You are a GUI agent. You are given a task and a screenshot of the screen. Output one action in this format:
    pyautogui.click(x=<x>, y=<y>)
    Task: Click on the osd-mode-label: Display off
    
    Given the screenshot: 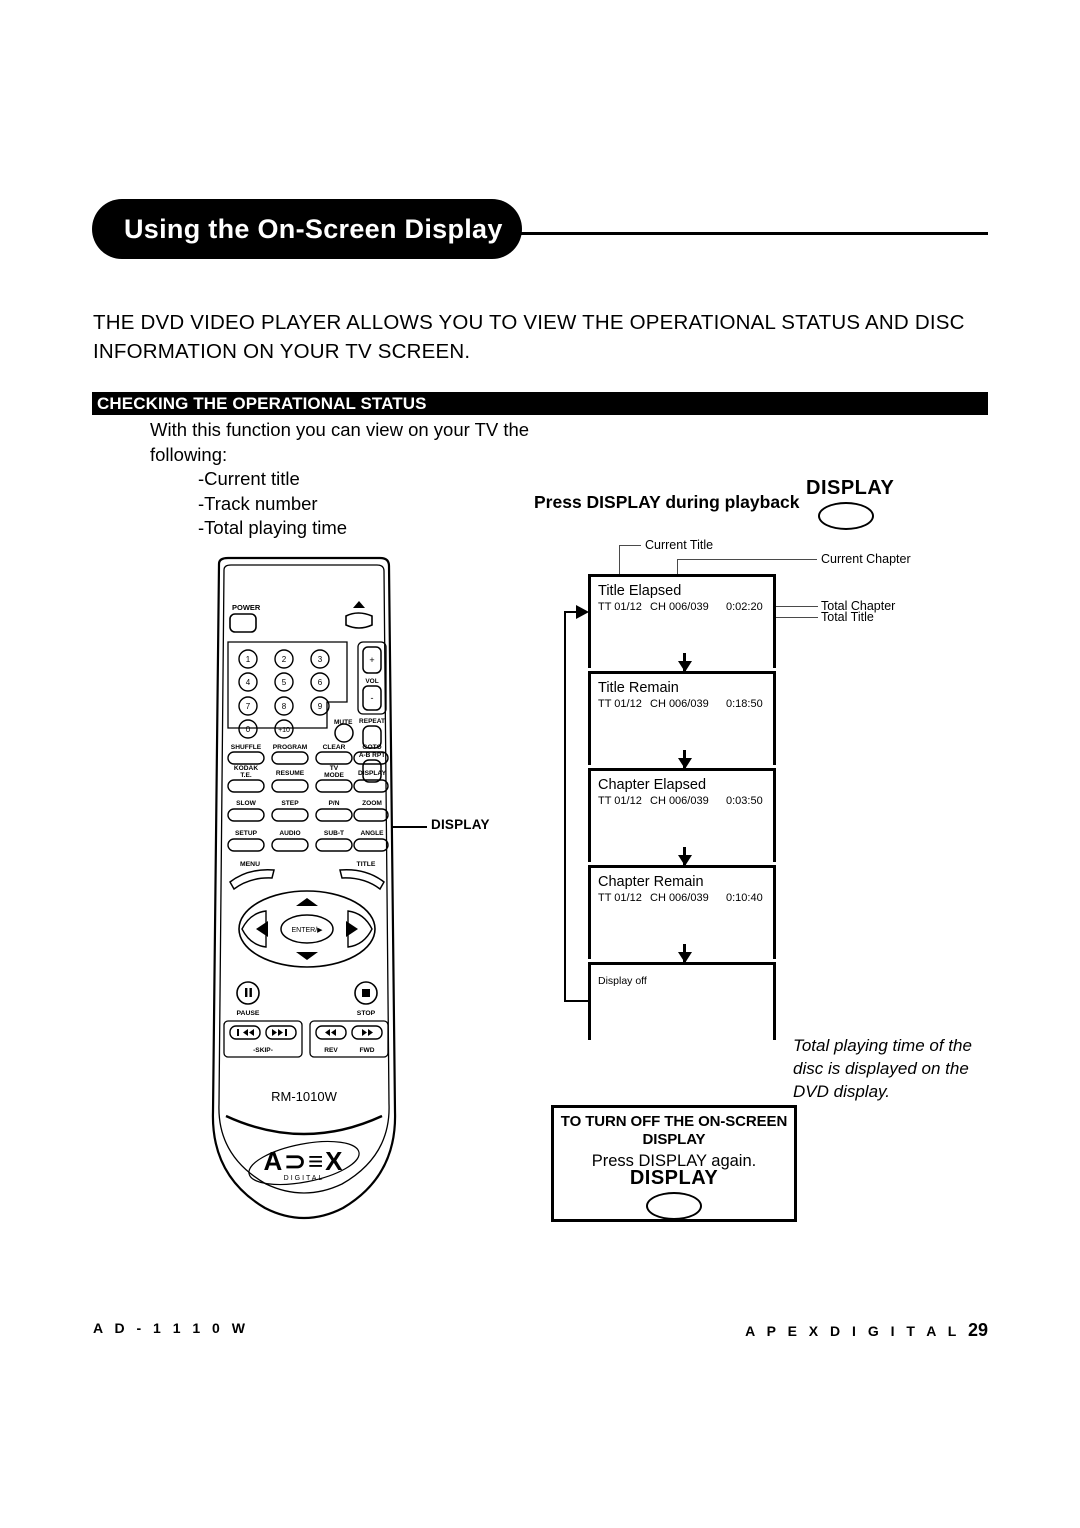 What is the action you would take?
    pyautogui.click(x=622, y=981)
    